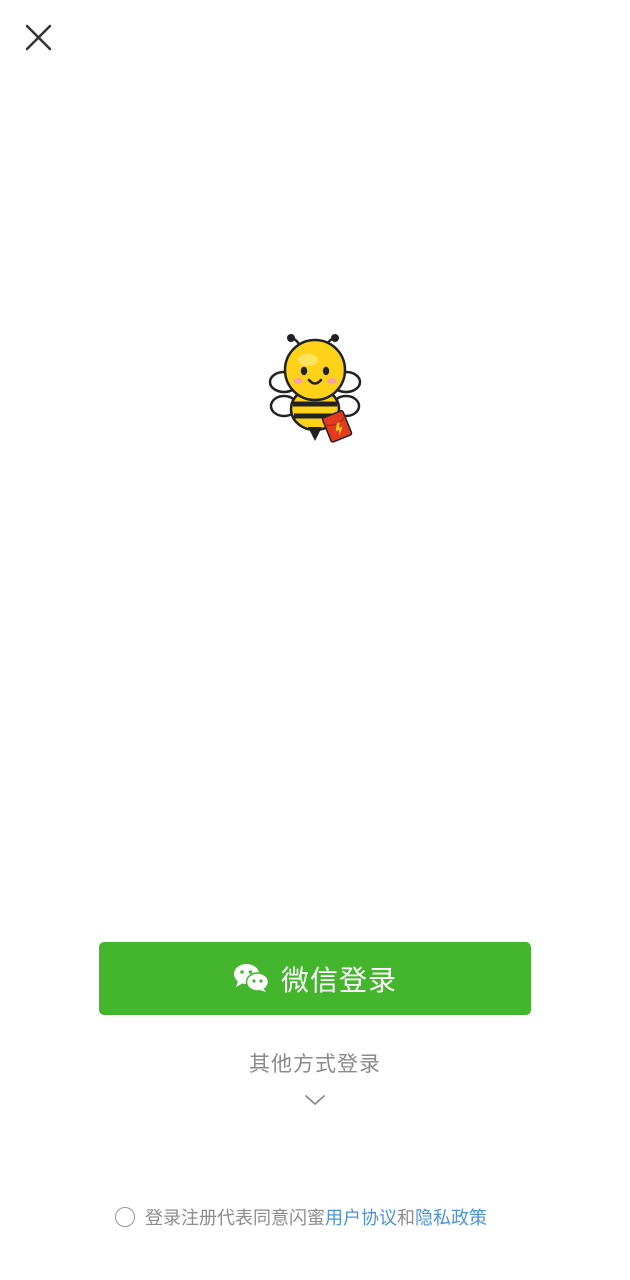 This screenshot has height=1280, width=630. I want to click on chevron-down-icon, so click(315, 1100).